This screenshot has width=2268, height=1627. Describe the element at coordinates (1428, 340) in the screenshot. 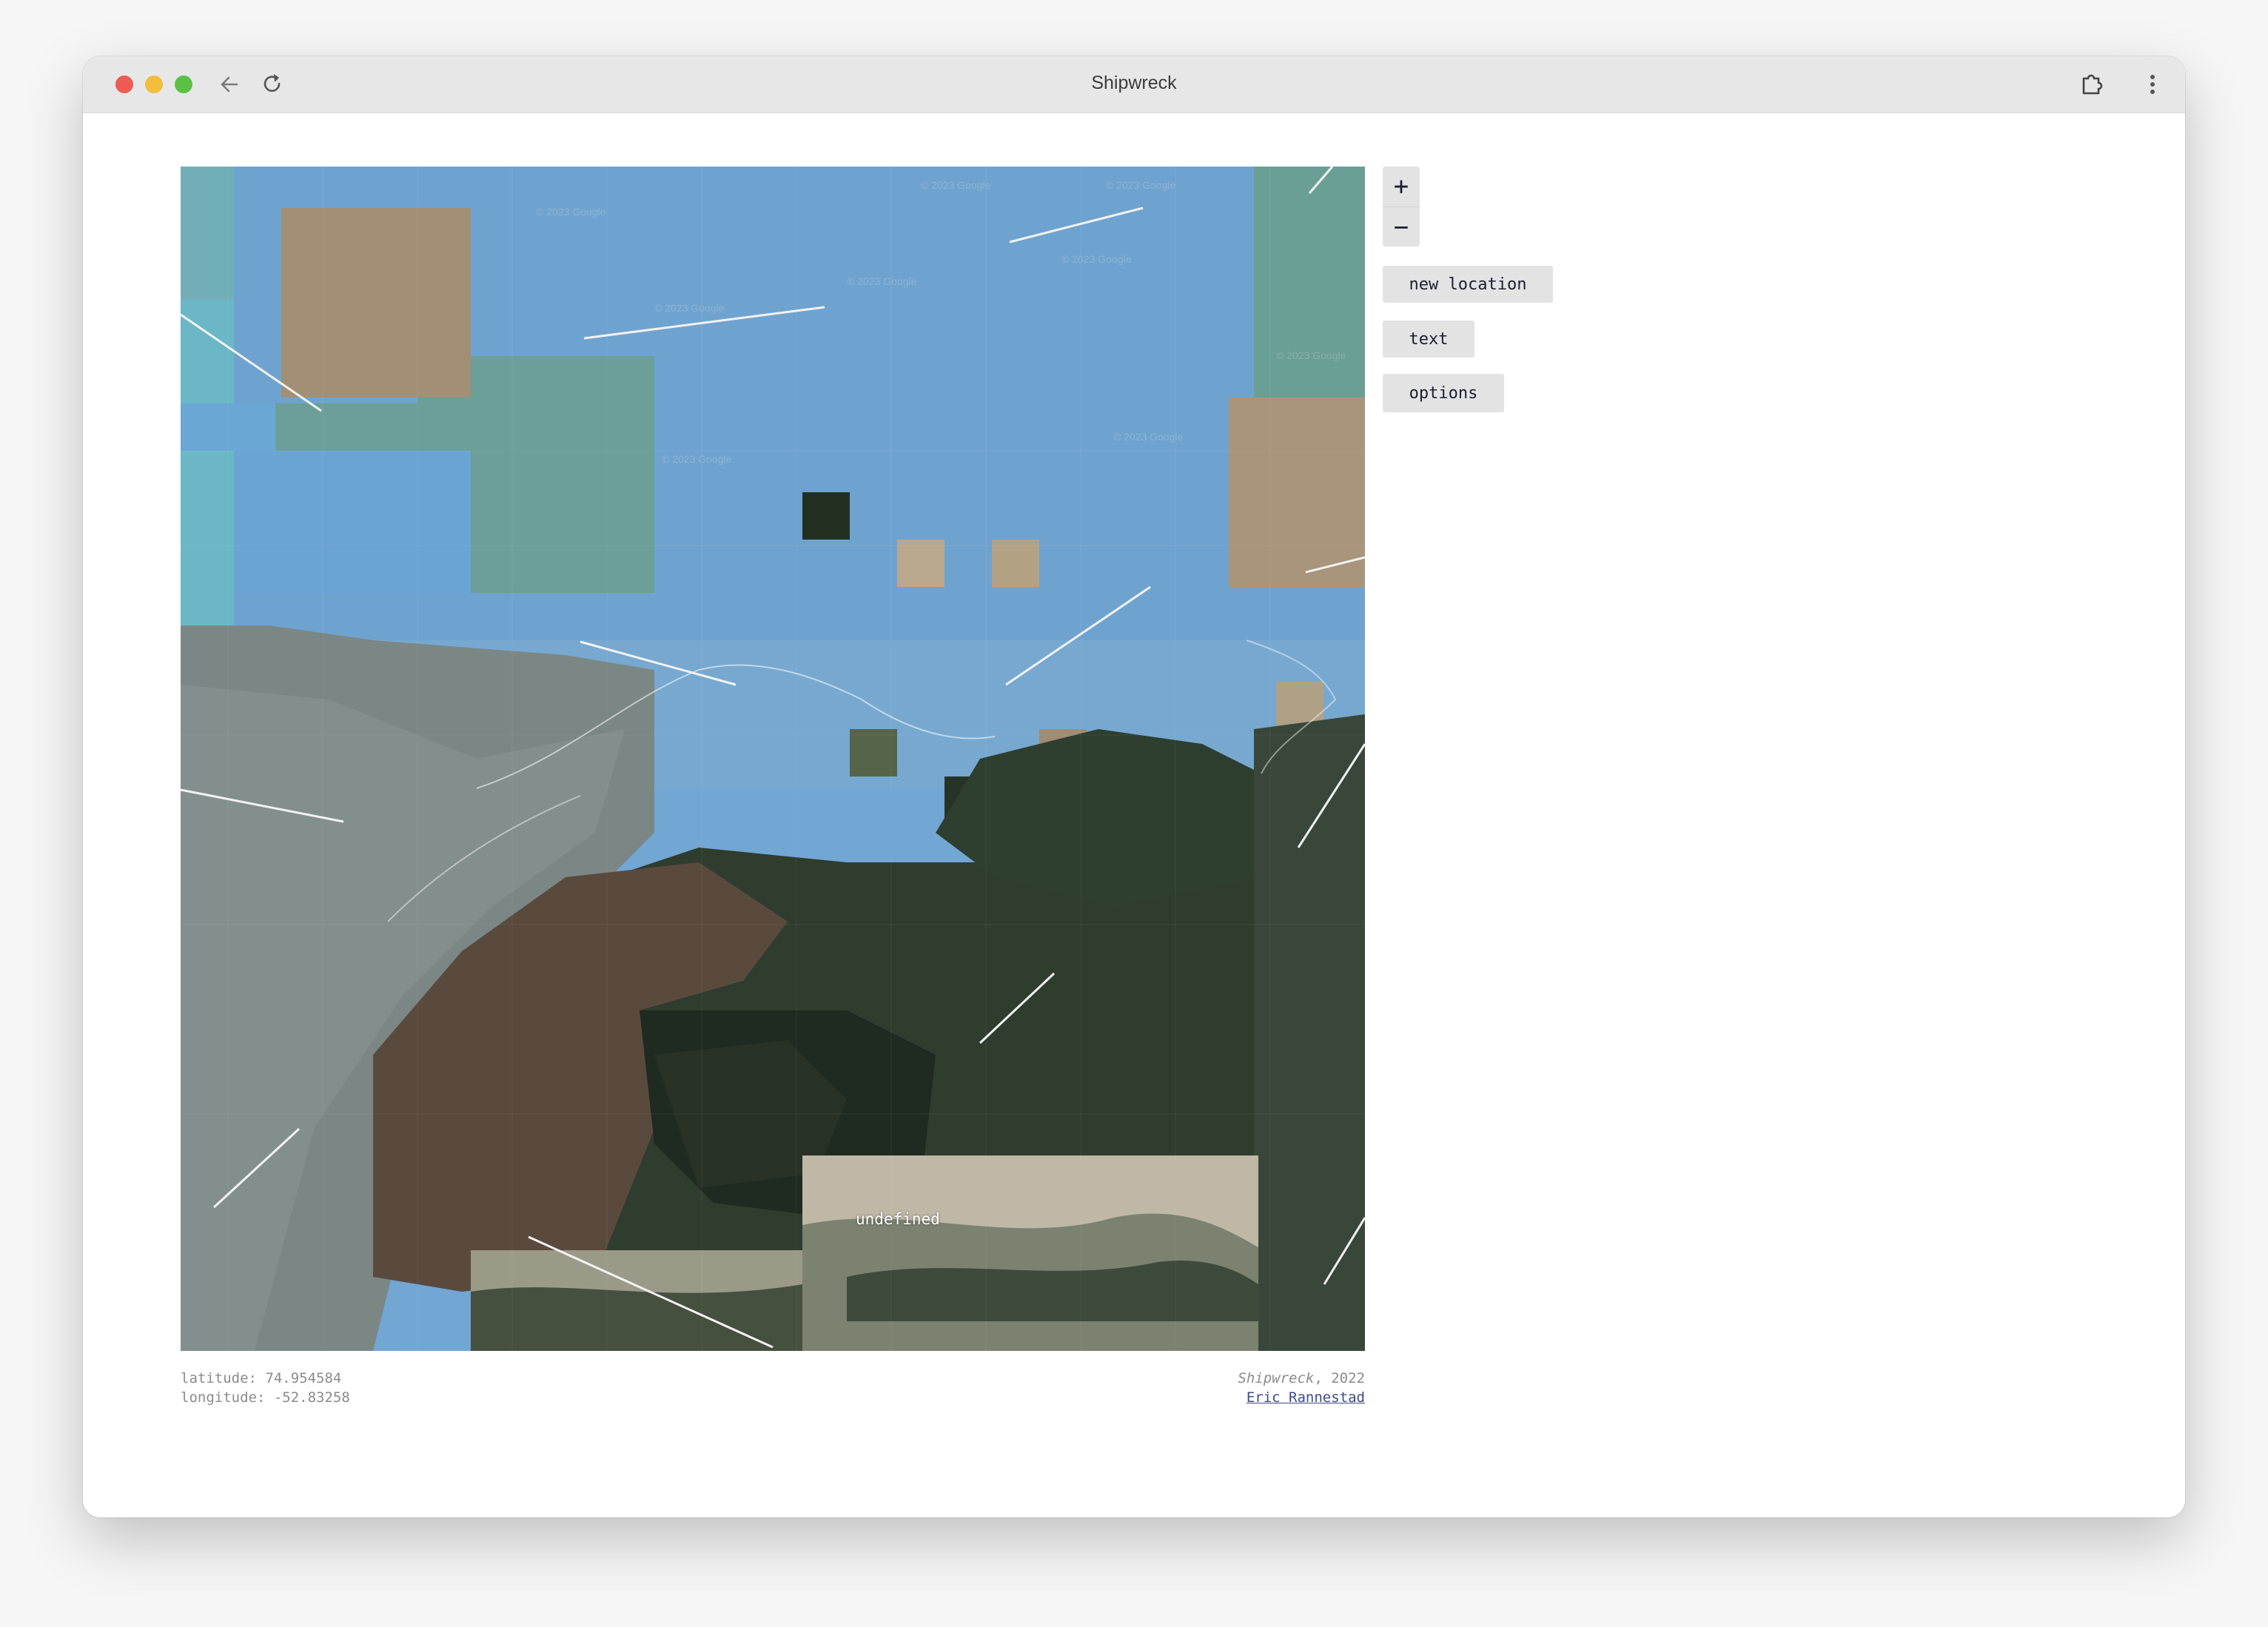

I see `text-button: text` at that location.